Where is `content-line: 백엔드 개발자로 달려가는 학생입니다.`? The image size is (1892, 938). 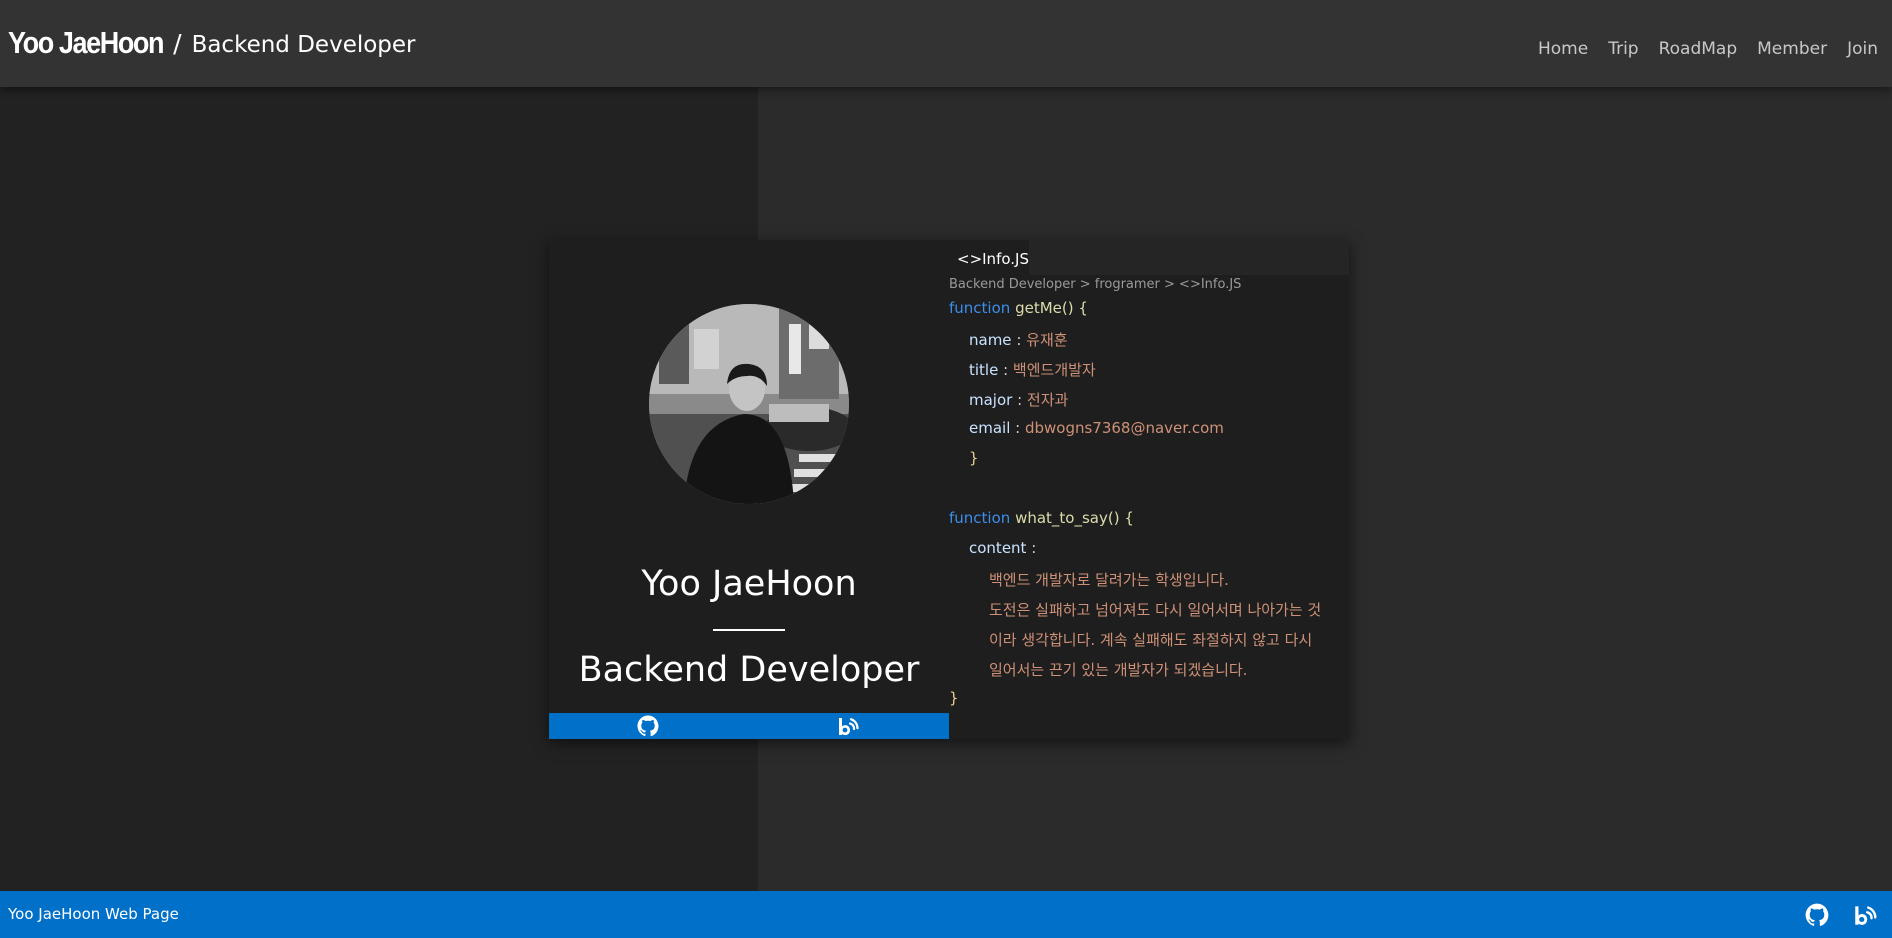
content-line: 백엔드 개발자로 달려가는 학생입니다. is located at coordinates (1109, 580).